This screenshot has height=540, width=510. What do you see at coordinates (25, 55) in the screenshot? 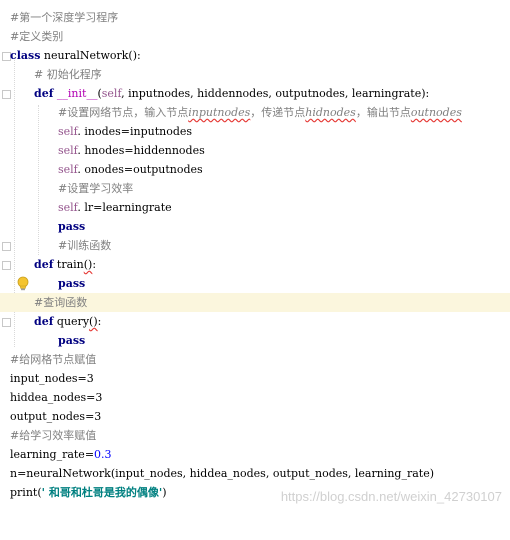
I see `keyword-class: class` at bounding box center [25, 55].